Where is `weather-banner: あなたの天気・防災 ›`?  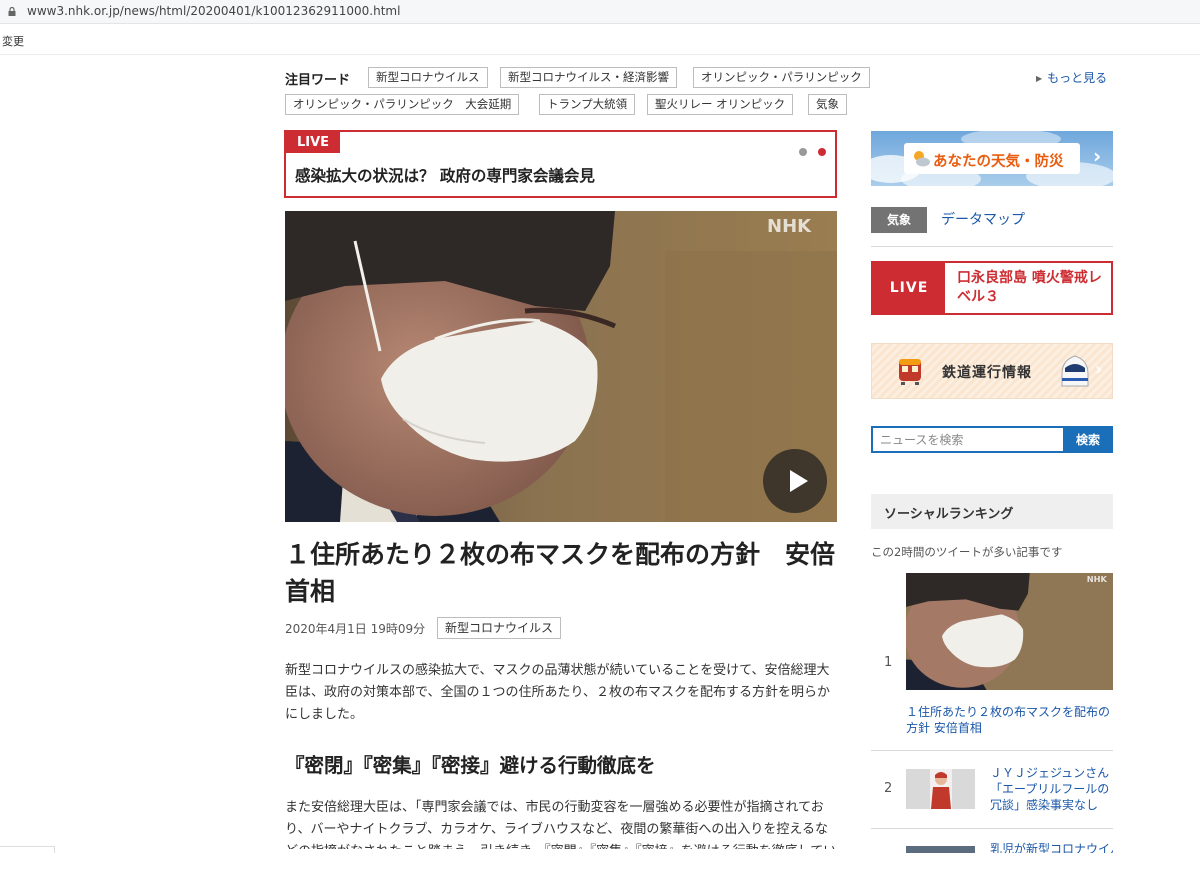
weather-banner: あなたの天気・防災 › is located at coordinates (992, 158).